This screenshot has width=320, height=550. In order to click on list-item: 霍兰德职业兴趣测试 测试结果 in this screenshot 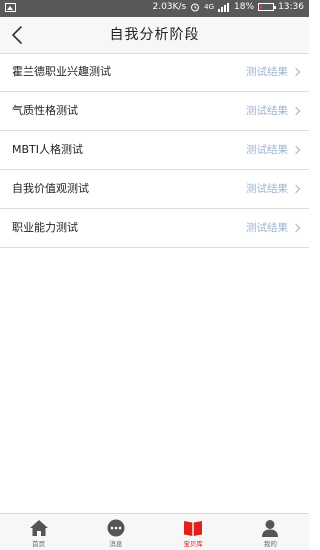, I will do `click(154, 72)`.